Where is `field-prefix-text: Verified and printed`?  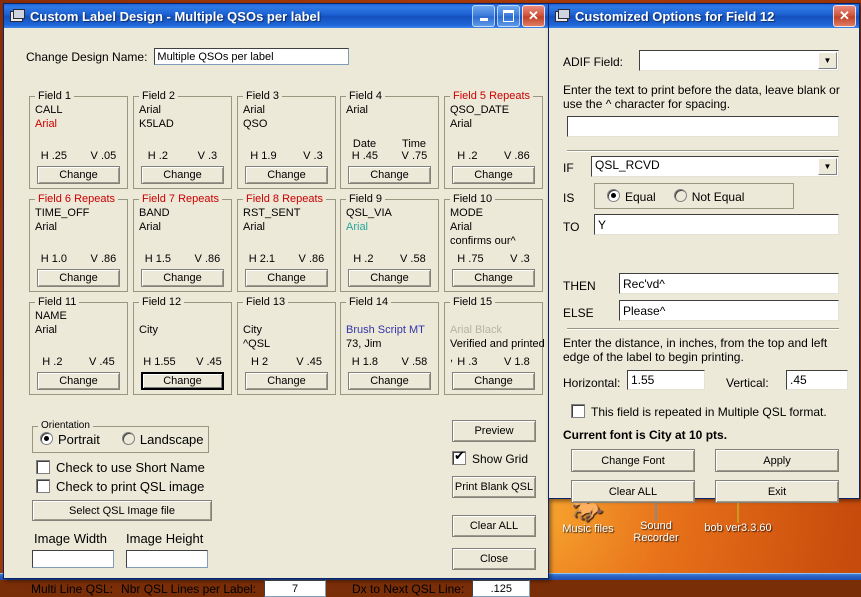
field-prefix-text: Verified and printed is located at coordinates (497, 344).